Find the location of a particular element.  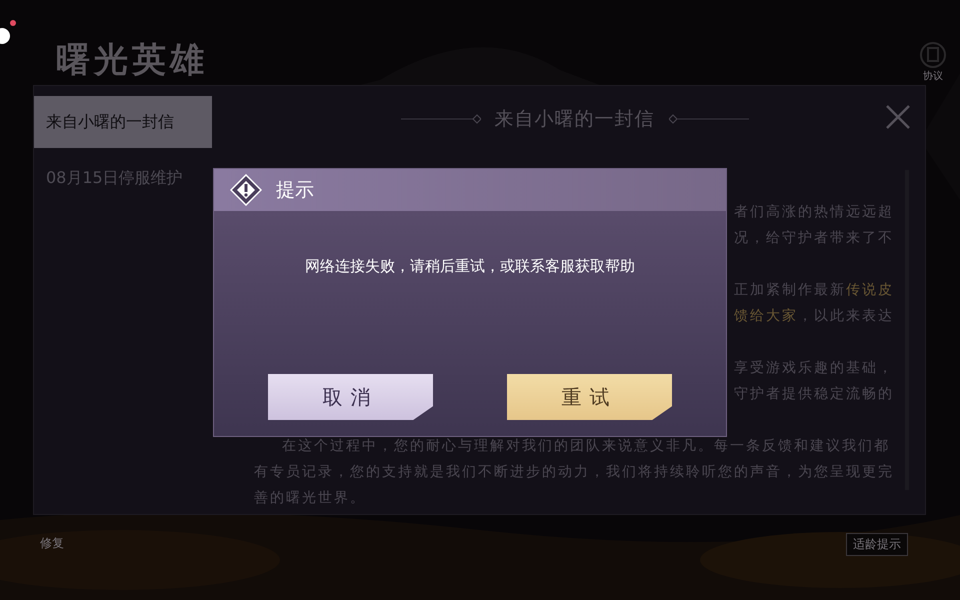

letter-text-line: 守护者提供稳定流畅的 is located at coordinates (814, 394).